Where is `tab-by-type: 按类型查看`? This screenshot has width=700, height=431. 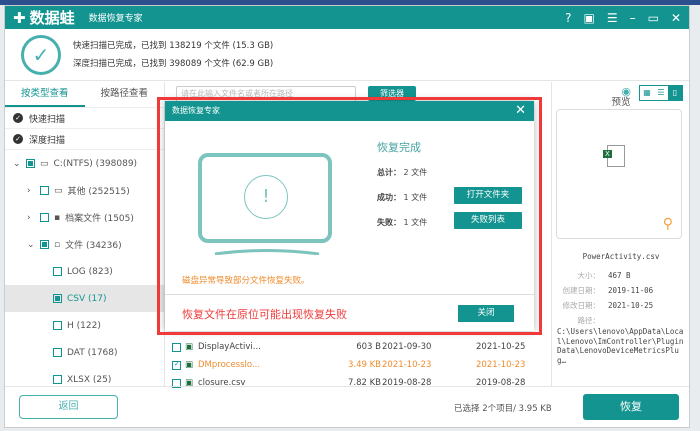 tab-by-type: 按类型查看 is located at coordinates (45, 94).